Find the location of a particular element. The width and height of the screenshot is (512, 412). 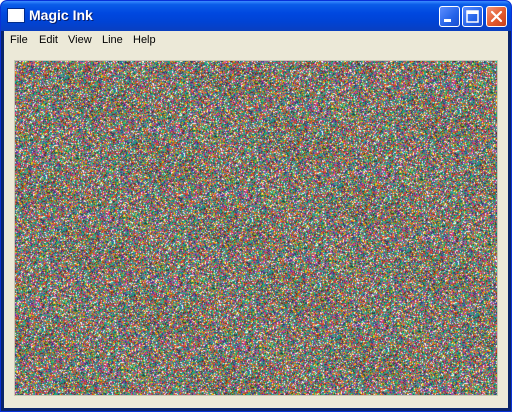

minimize-icon is located at coordinates (447, 20).